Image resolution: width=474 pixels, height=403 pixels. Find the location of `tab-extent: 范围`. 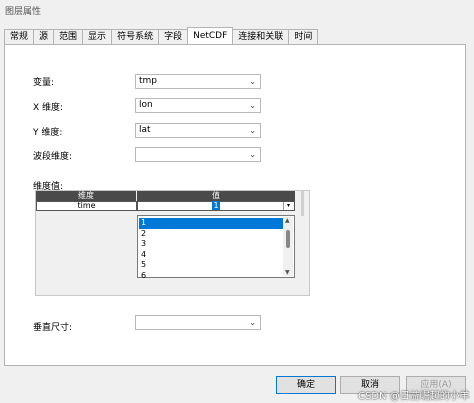

tab-extent: 范围 is located at coordinates (68, 36).